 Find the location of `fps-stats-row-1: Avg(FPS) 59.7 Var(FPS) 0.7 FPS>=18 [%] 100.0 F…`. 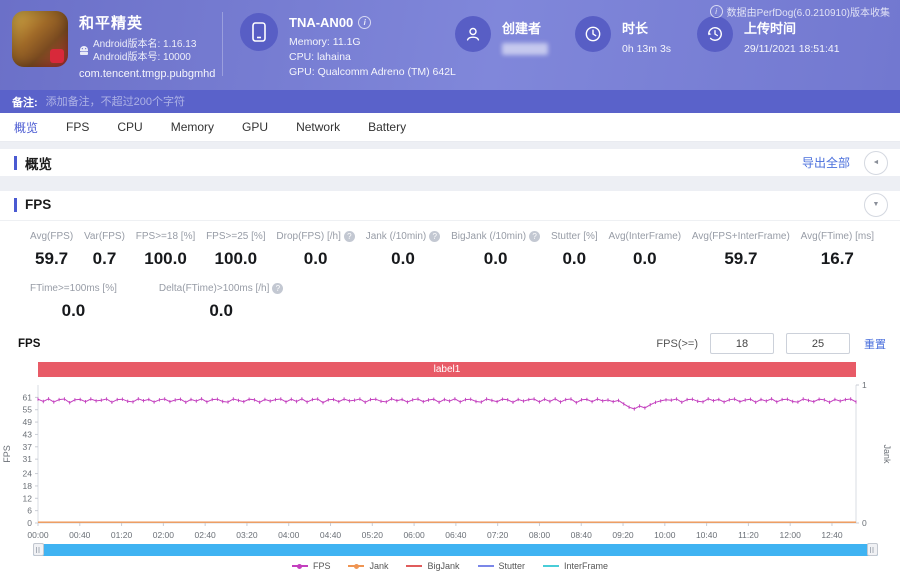

fps-stats-row-1: Avg(FPS) 59.7 Var(FPS) 0.7 FPS>=18 [%] 100.0 F… is located at coordinates (450, 245).